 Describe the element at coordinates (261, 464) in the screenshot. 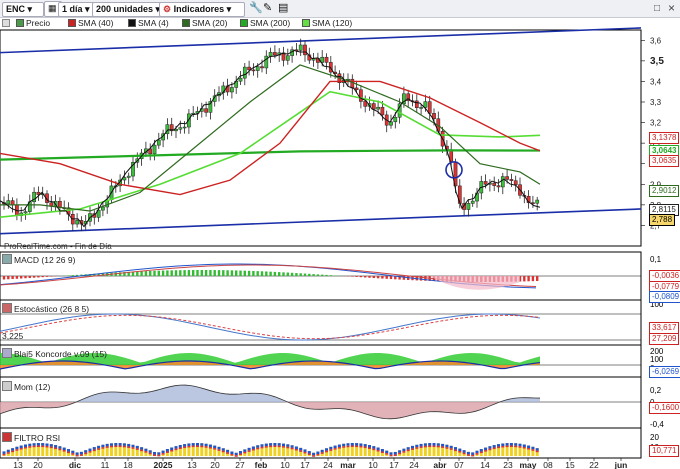

I see `x-tick-label: feb` at that location.